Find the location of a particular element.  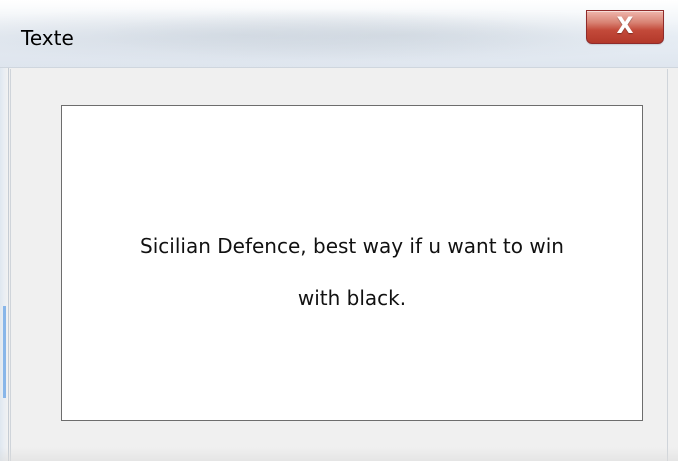

window-title: Texte is located at coordinates (47, 38).